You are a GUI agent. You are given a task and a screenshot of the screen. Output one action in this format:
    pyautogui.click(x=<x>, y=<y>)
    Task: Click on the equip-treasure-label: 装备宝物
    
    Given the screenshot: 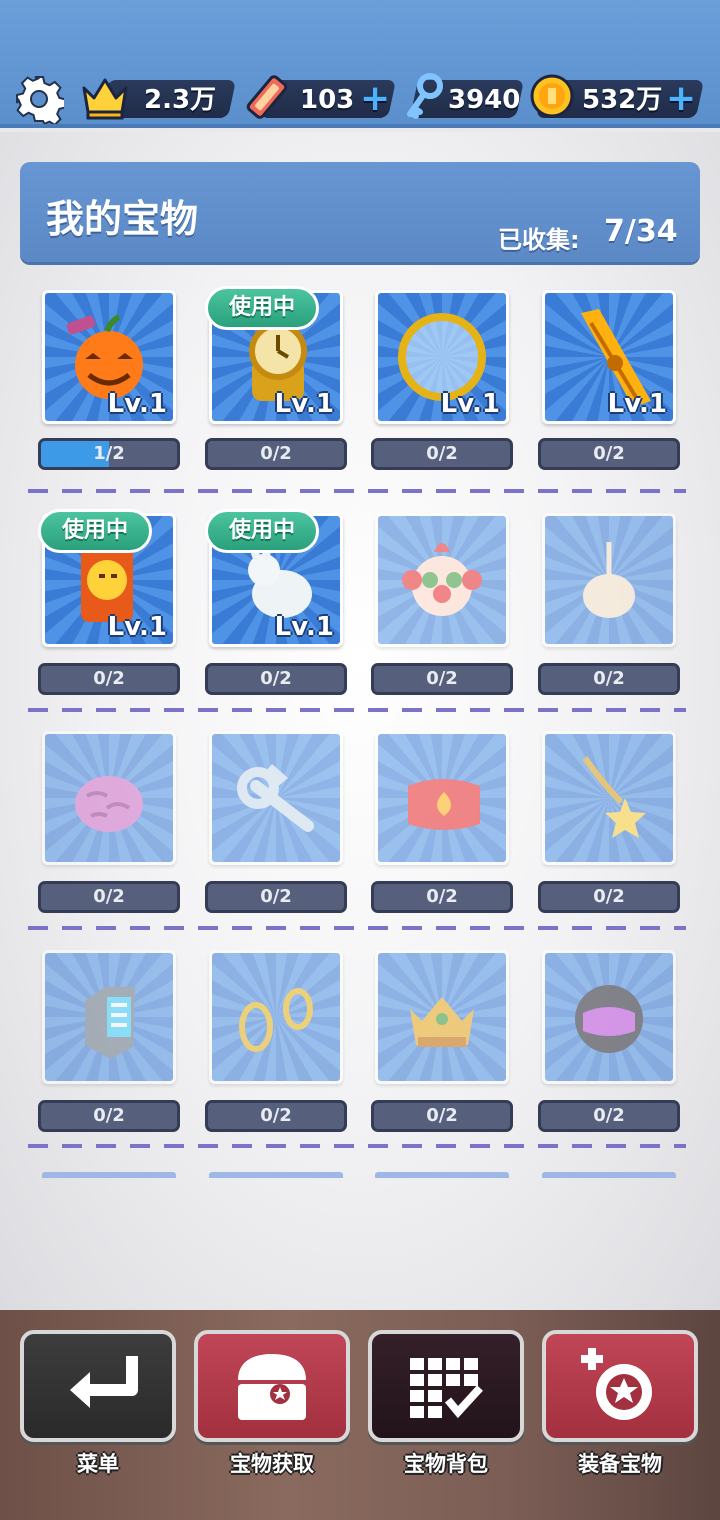 What is the action you would take?
    pyautogui.click(x=620, y=1464)
    